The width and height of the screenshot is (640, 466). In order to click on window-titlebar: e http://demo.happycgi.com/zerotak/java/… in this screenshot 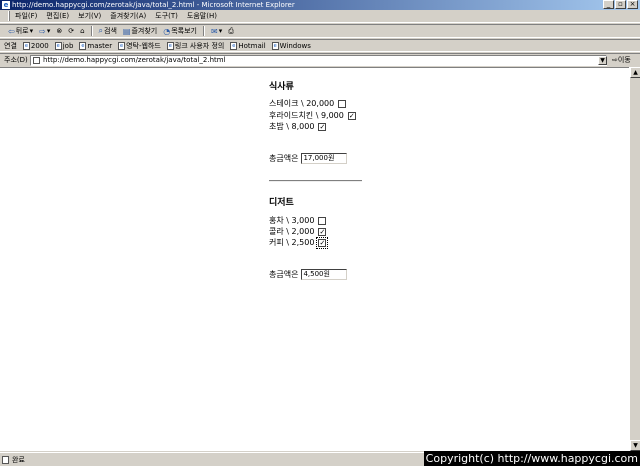, I will do `click(320, 5)`.